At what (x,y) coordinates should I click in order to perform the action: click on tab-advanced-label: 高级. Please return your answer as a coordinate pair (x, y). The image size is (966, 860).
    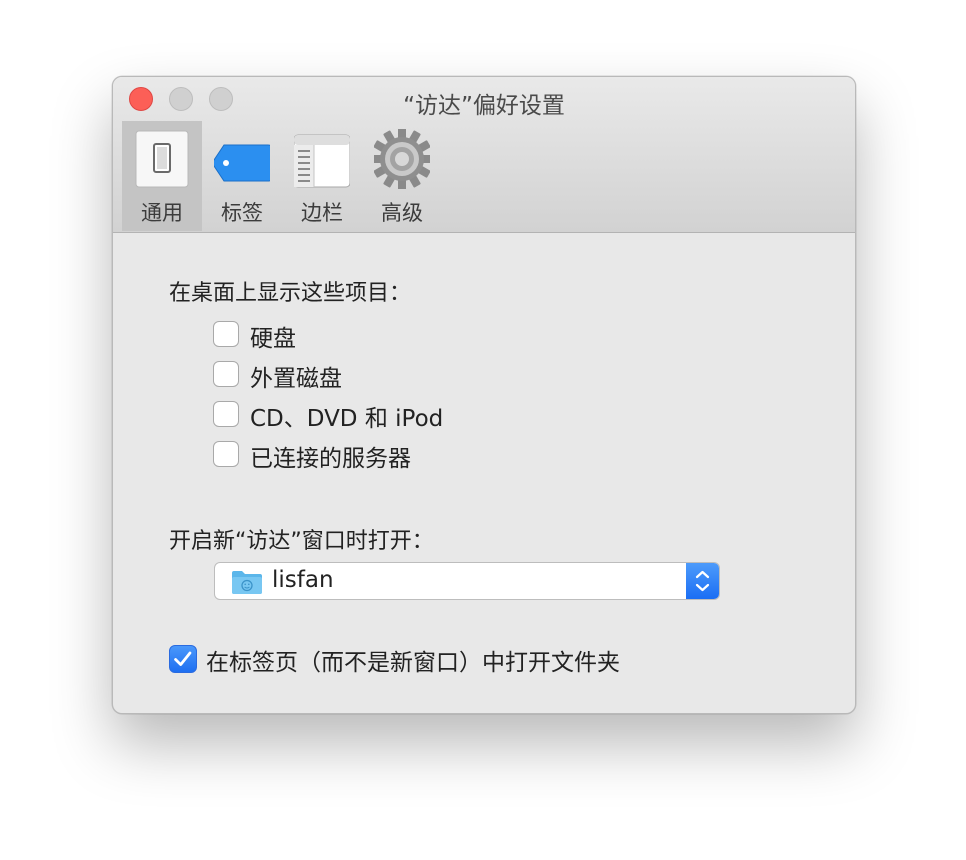
    Looking at the image, I should click on (402, 213).